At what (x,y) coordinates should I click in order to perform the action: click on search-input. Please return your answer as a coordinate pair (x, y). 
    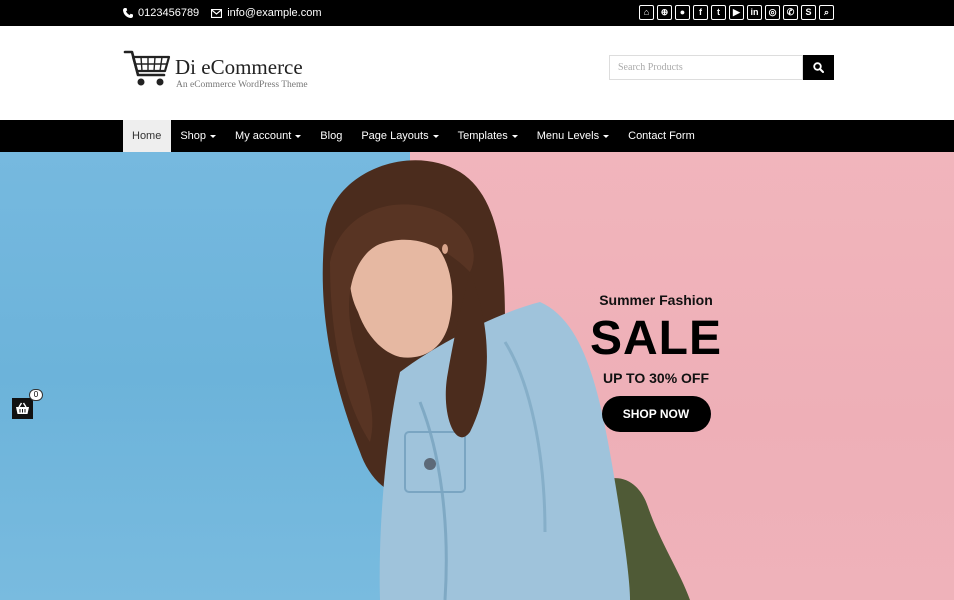
    Looking at the image, I should click on (706, 67).